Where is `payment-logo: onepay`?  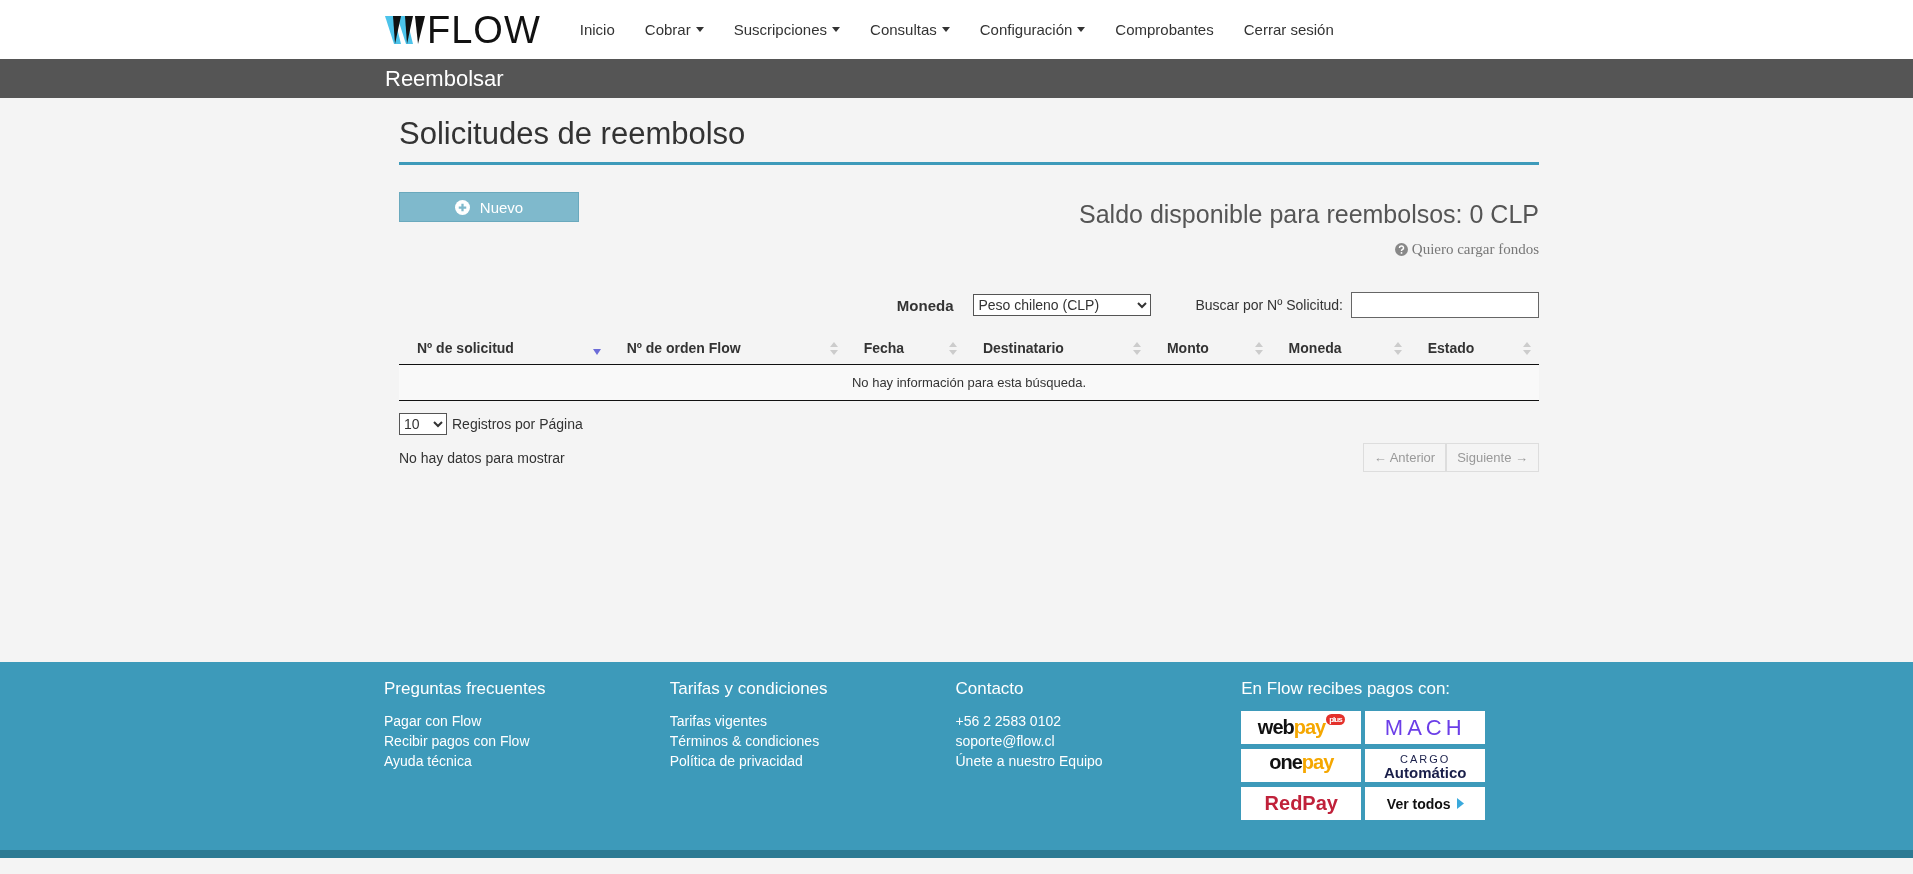 payment-logo: onepay is located at coordinates (1301, 765).